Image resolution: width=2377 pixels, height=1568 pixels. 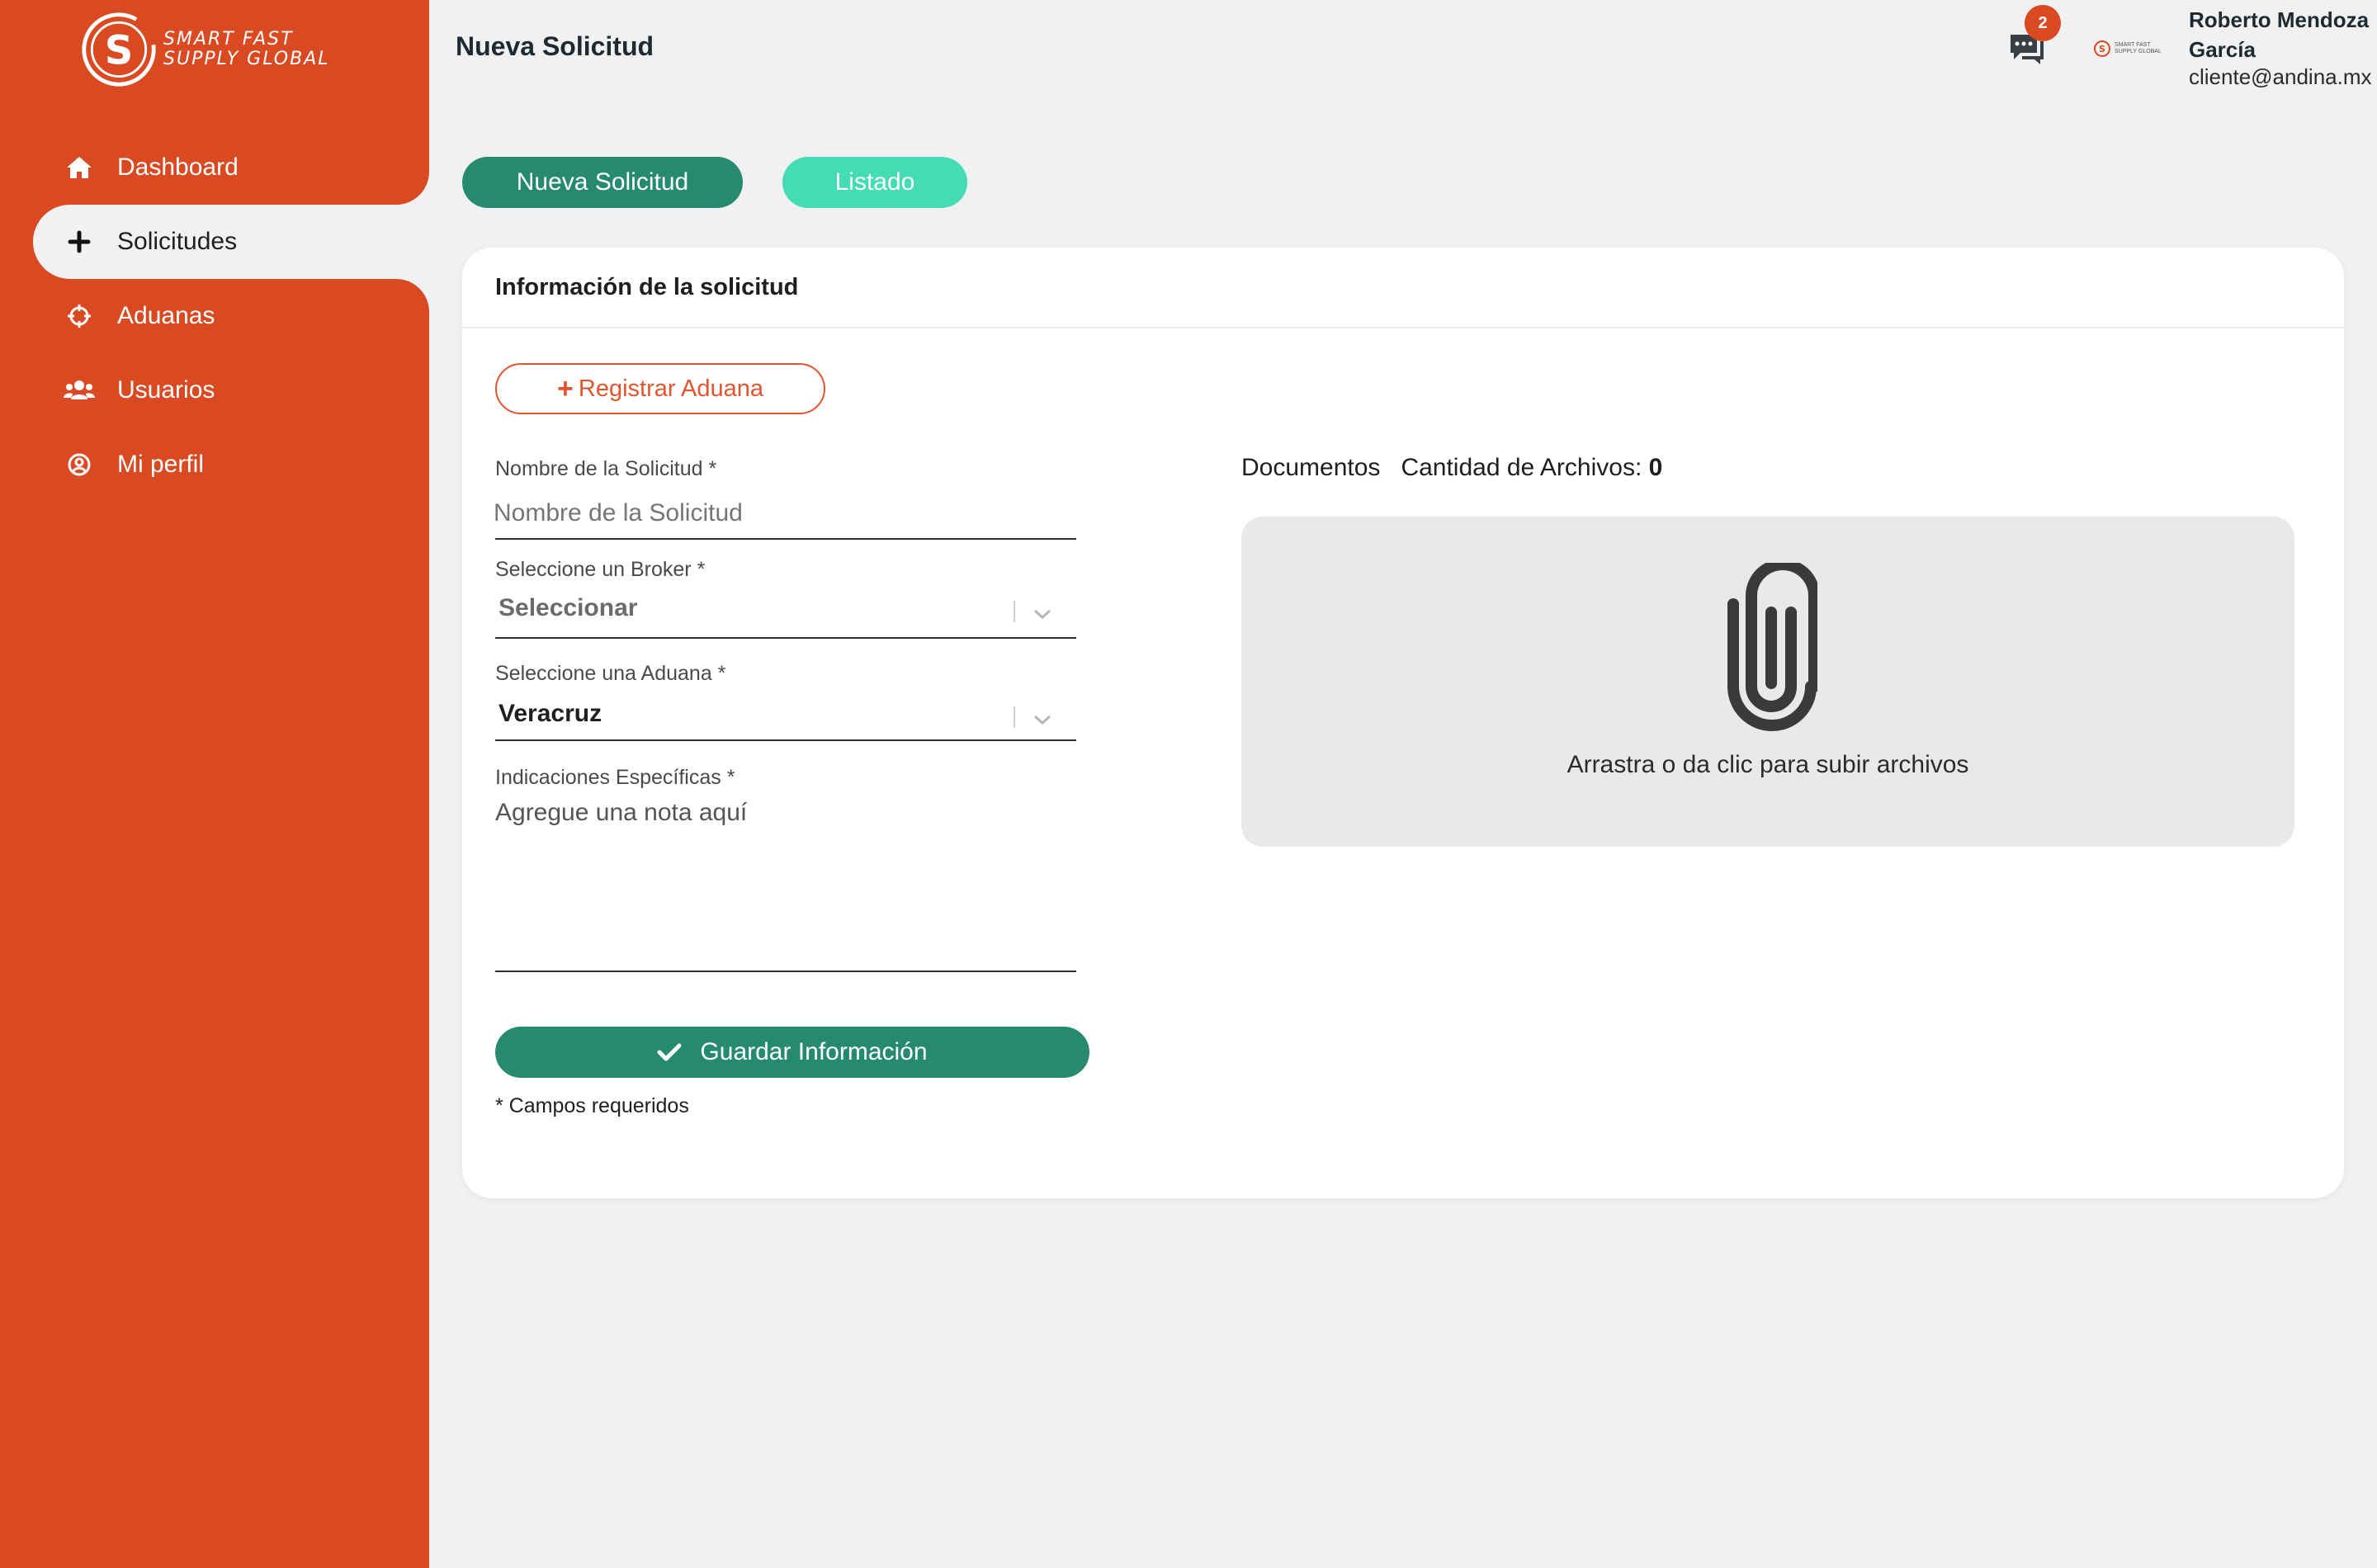 I want to click on required-fields-note: * Campos requeridos, so click(x=592, y=1105).